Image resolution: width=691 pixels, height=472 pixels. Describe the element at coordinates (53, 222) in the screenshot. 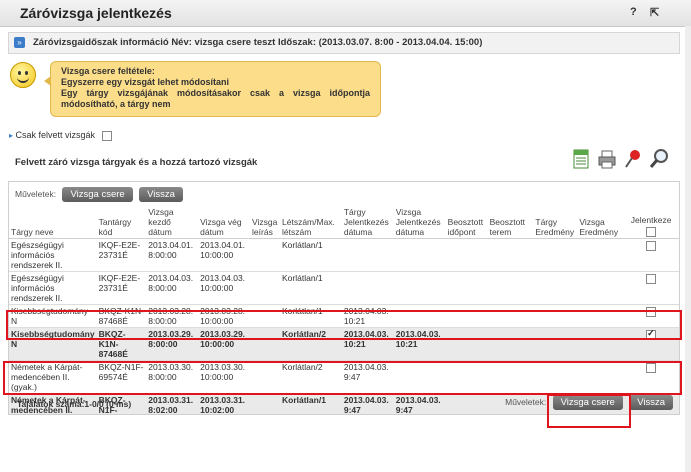

I see `column-header: Tárgy neve` at that location.